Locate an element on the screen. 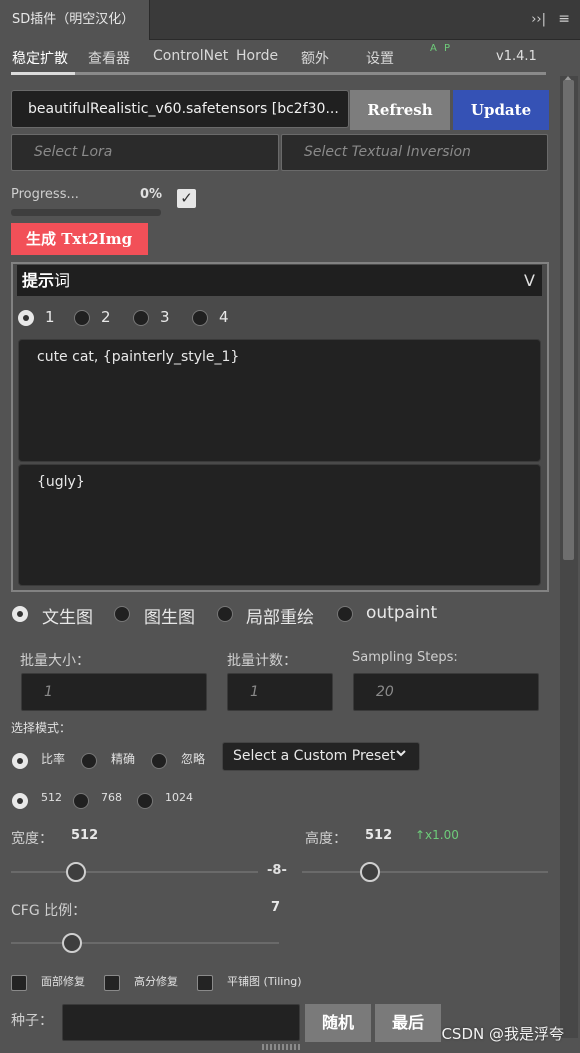  prompt-slot-3-radio is located at coordinates (141, 318).